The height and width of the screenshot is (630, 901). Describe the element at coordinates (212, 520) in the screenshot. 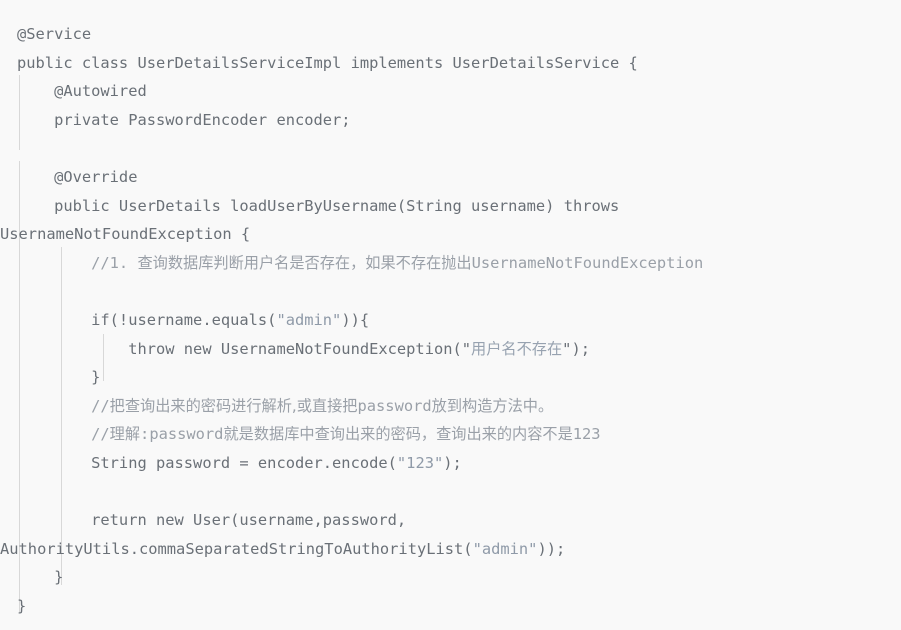

I see `code-token: return new User(username,password,` at that location.